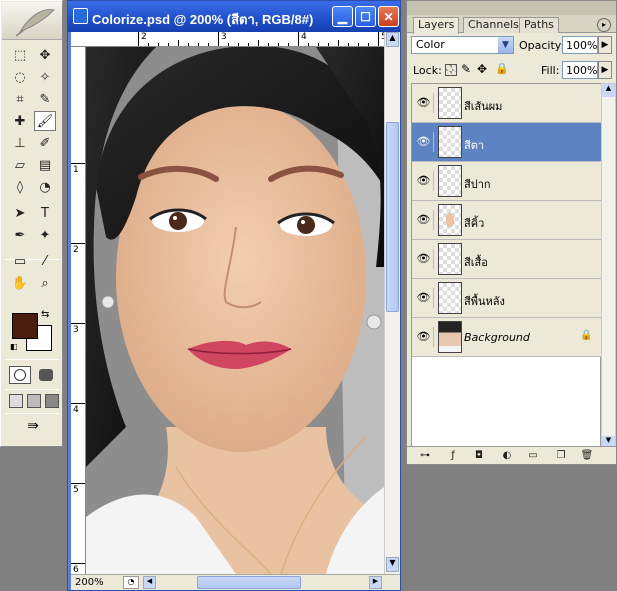 Image resolution: width=617 pixels, height=591 pixels. Describe the element at coordinates (580, 70) in the screenshot. I see `fill-input: 100%` at that location.